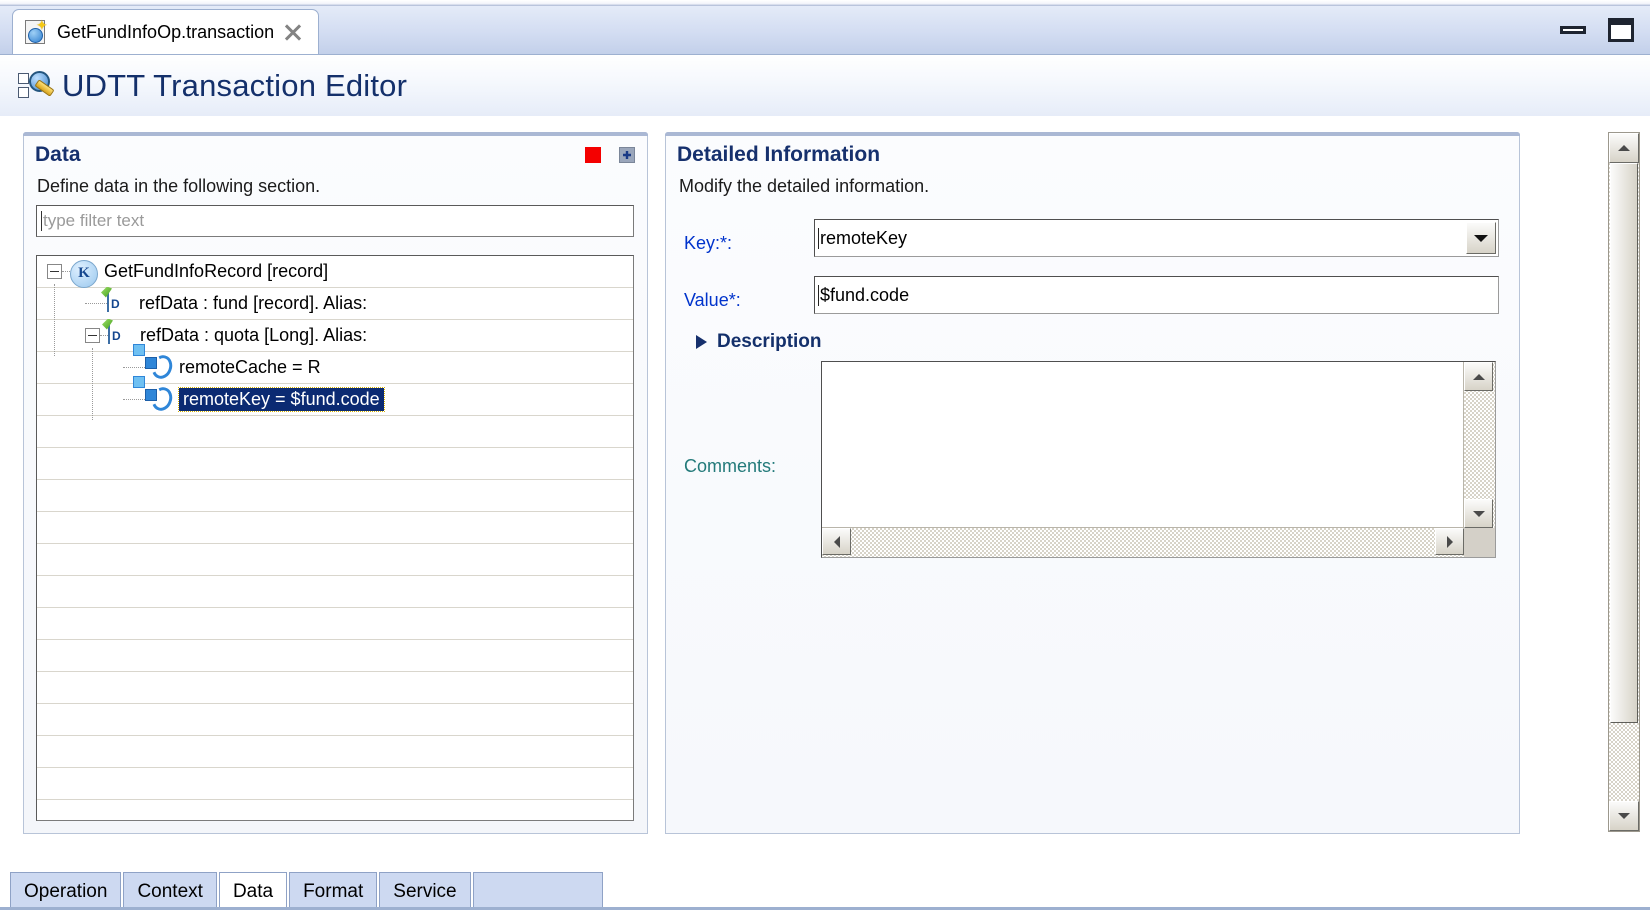 The image size is (1650, 910). I want to click on tab-format: Format, so click(333, 891).